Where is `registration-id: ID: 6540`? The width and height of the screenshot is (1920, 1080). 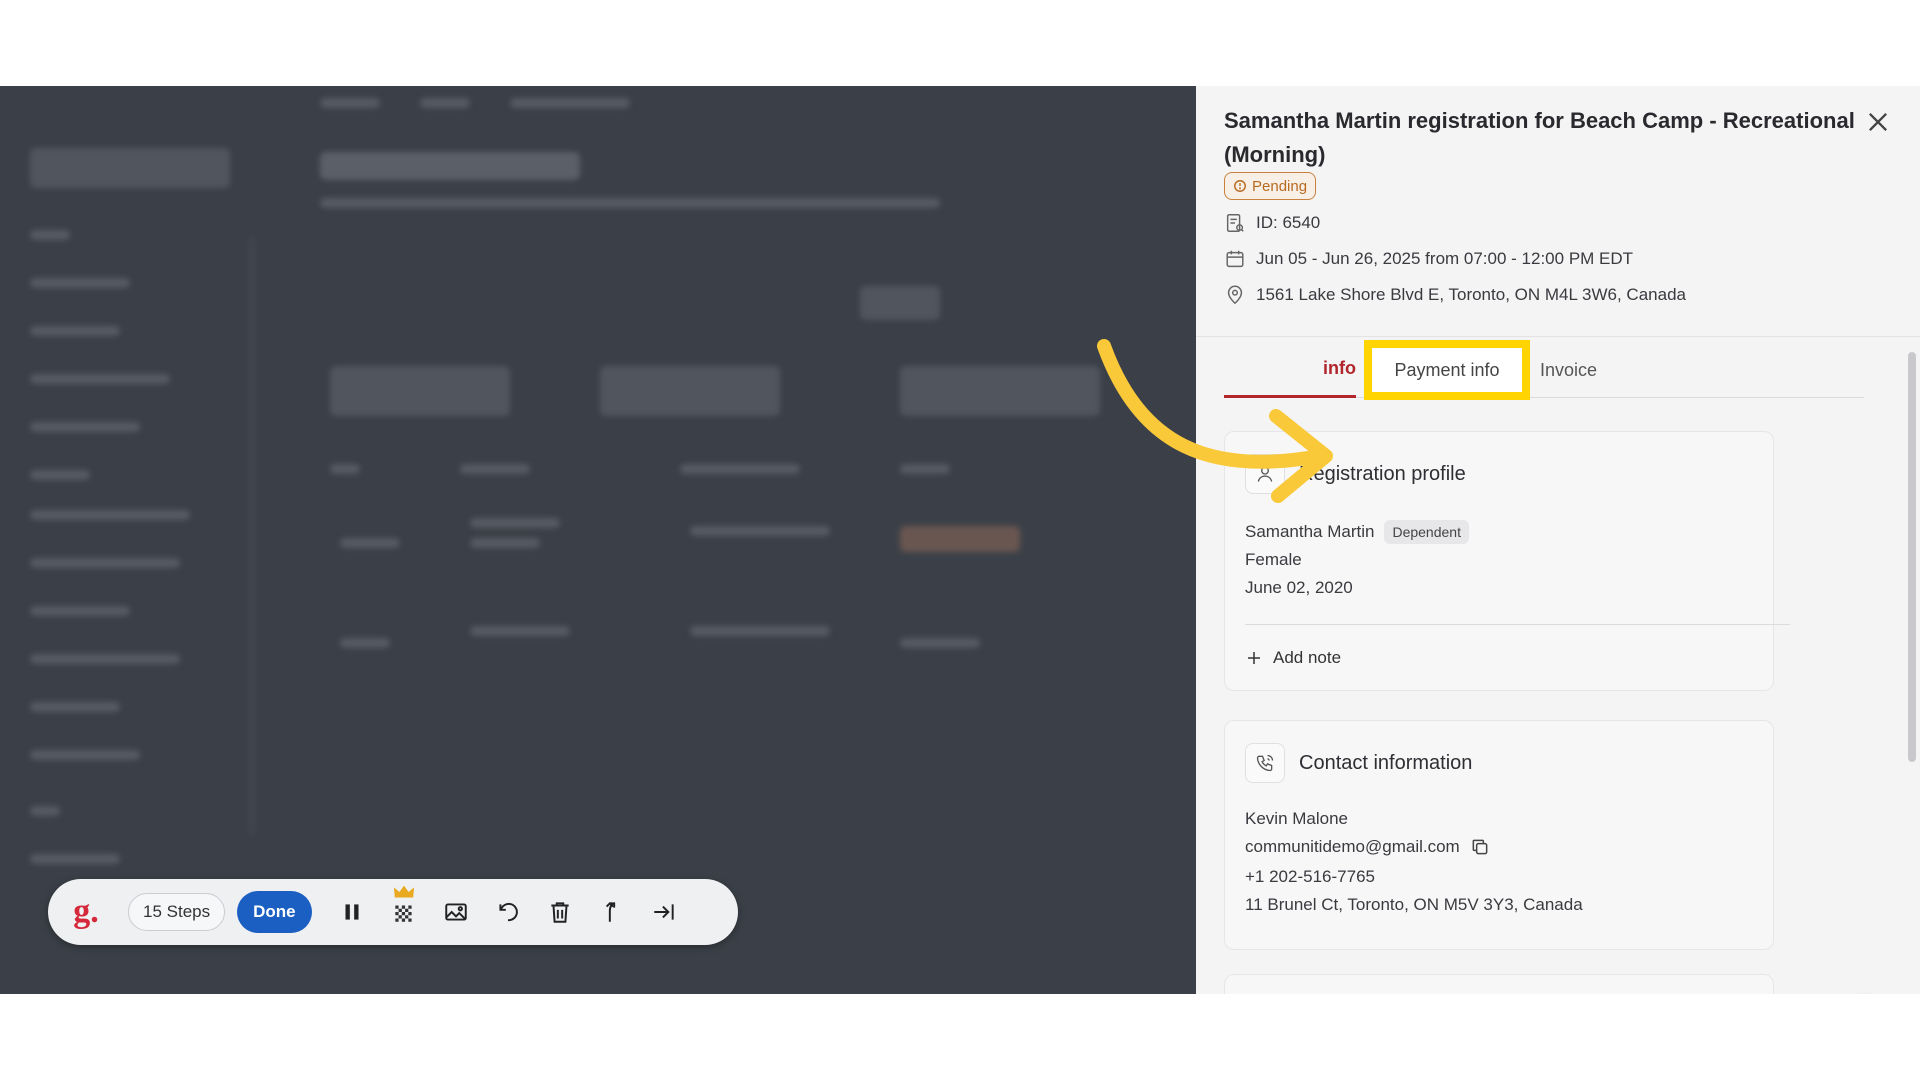
registration-id: ID: 6540 is located at coordinates (1288, 222).